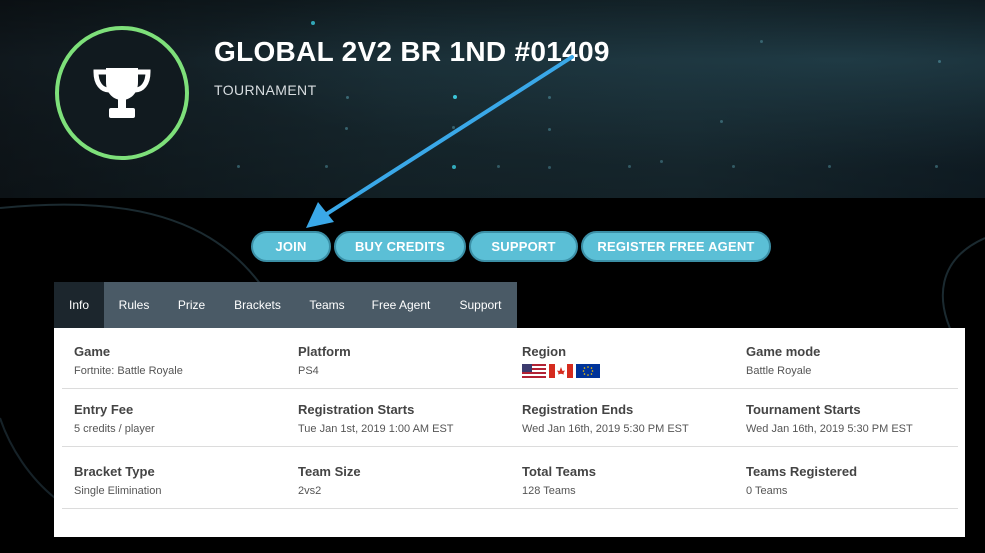 Image resolution: width=985 pixels, height=553 pixels. Describe the element at coordinates (588, 371) in the screenshot. I see `eu-flag-icon` at that location.